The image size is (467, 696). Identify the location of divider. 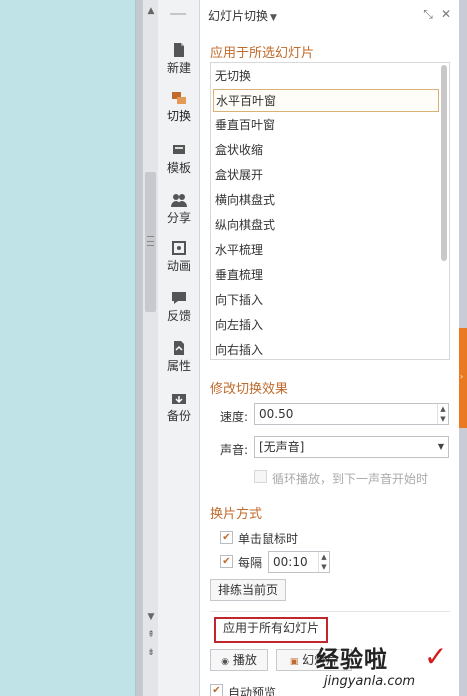
(330, 611).